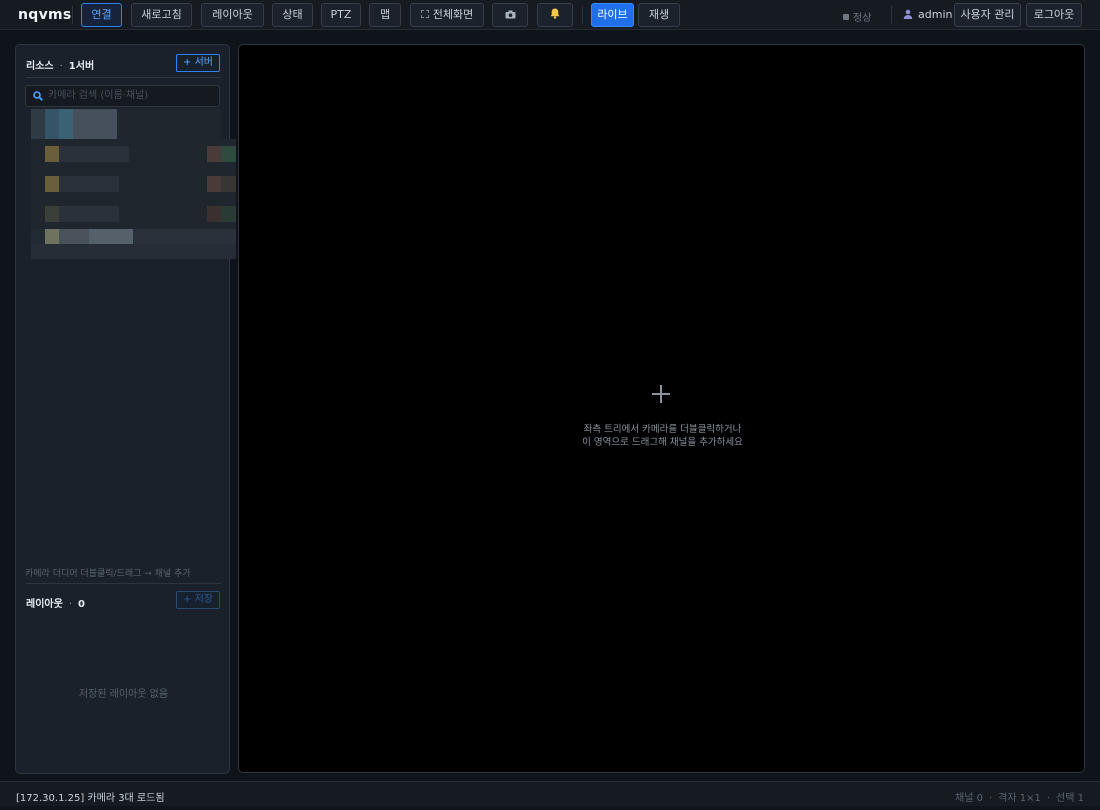  Describe the element at coordinates (292, 15) in the screenshot. I see `status-button: 상태` at that location.